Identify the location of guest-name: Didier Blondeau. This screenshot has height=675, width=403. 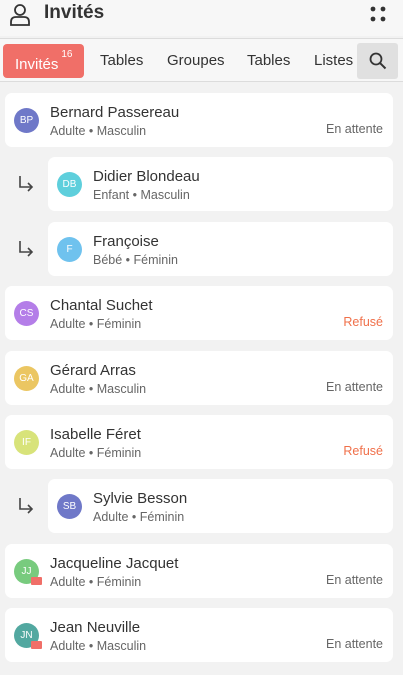
(146, 176).